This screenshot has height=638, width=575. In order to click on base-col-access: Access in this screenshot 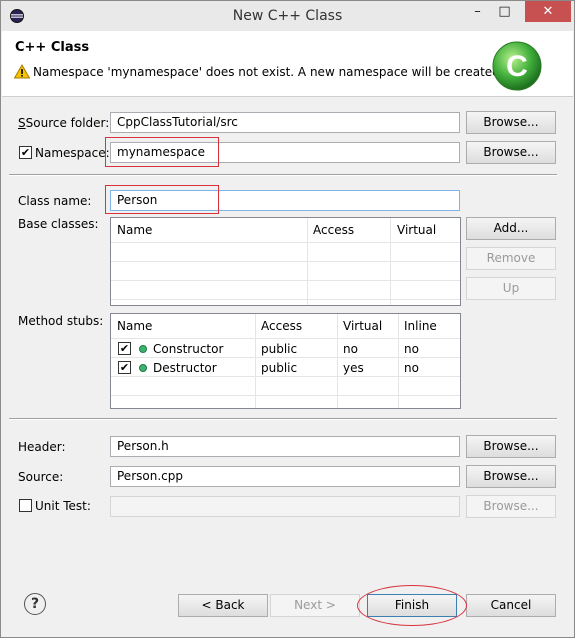, I will do `click(349, 230)`.